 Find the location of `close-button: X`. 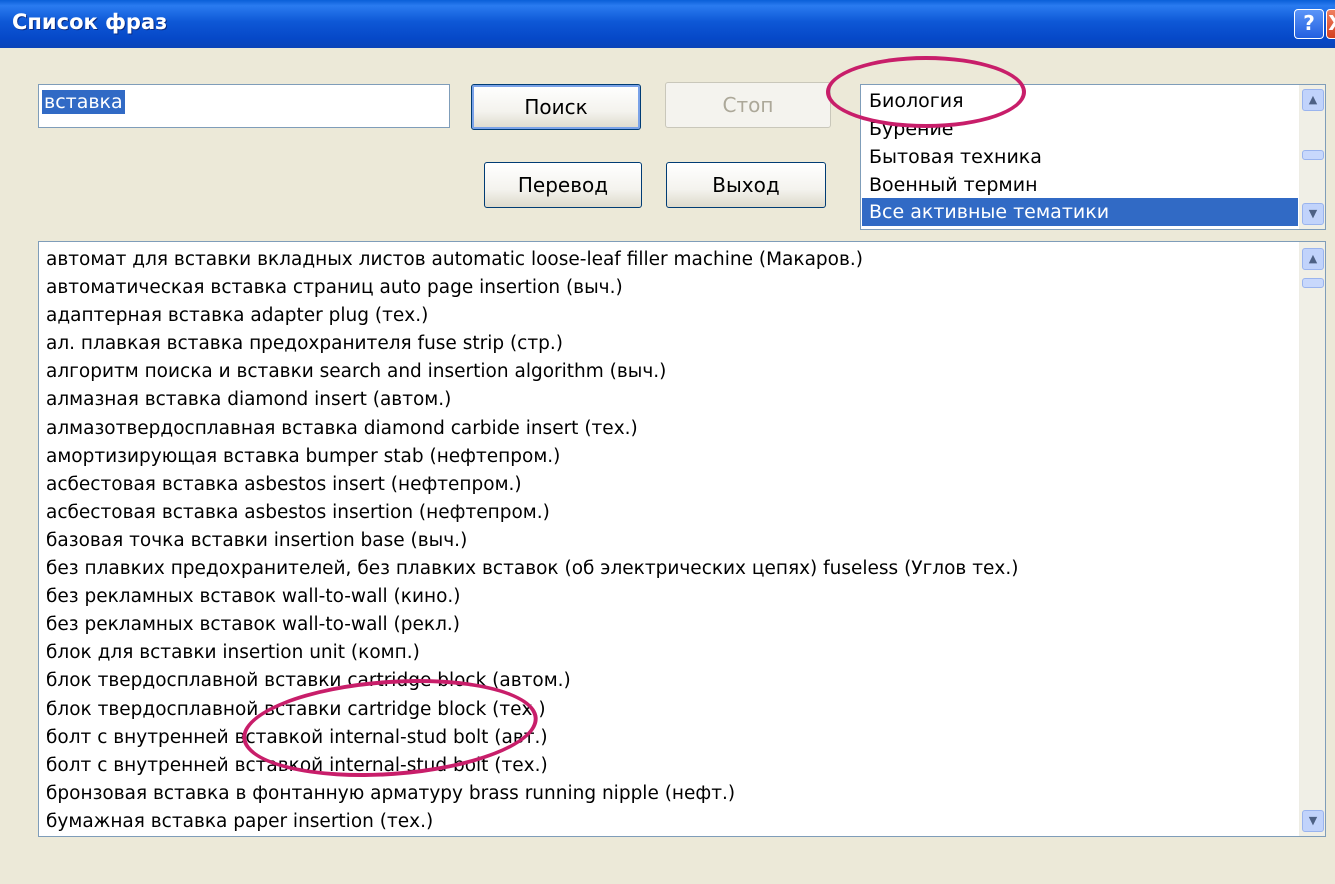

close-button: X is located at coordinates (1330, 24).